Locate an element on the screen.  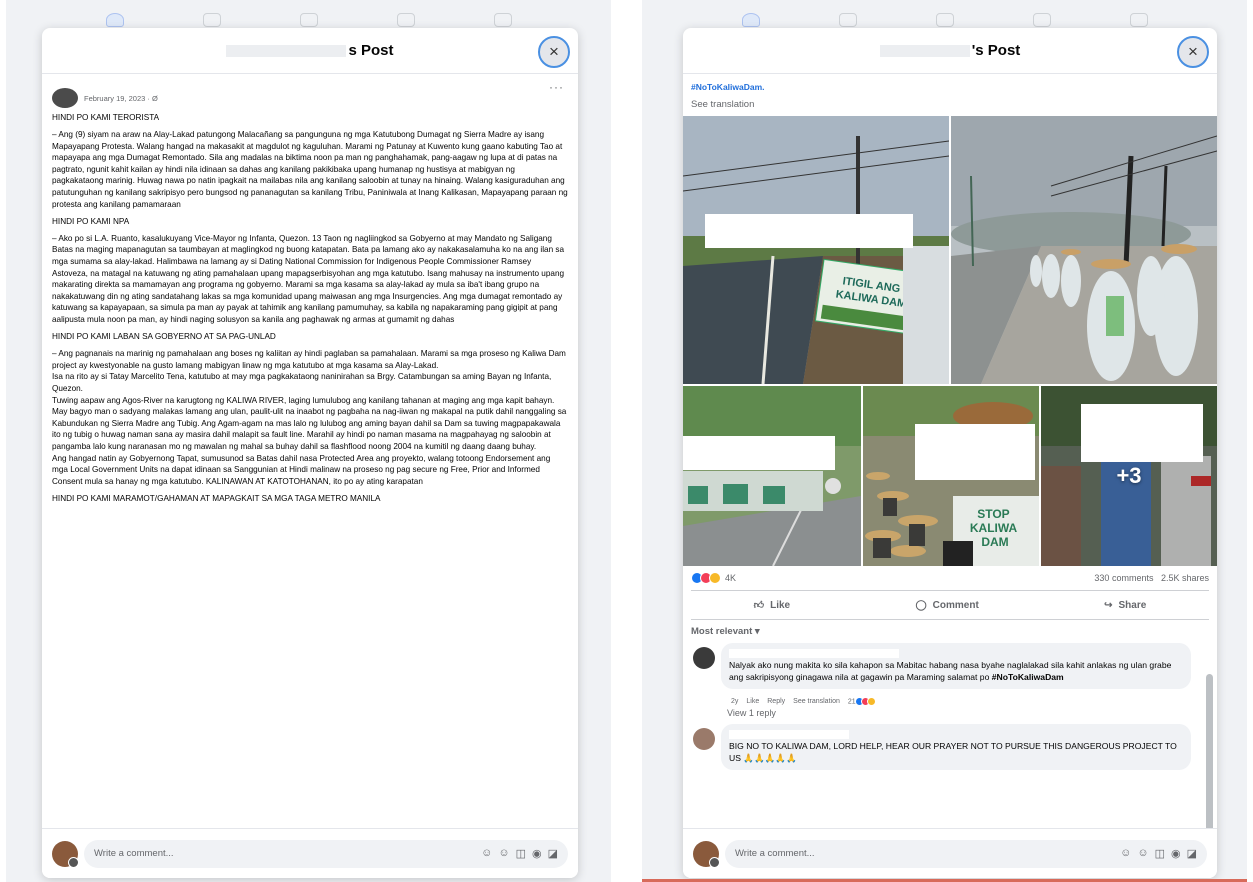
care-reaction-icon is located at coordinates (715, 578).